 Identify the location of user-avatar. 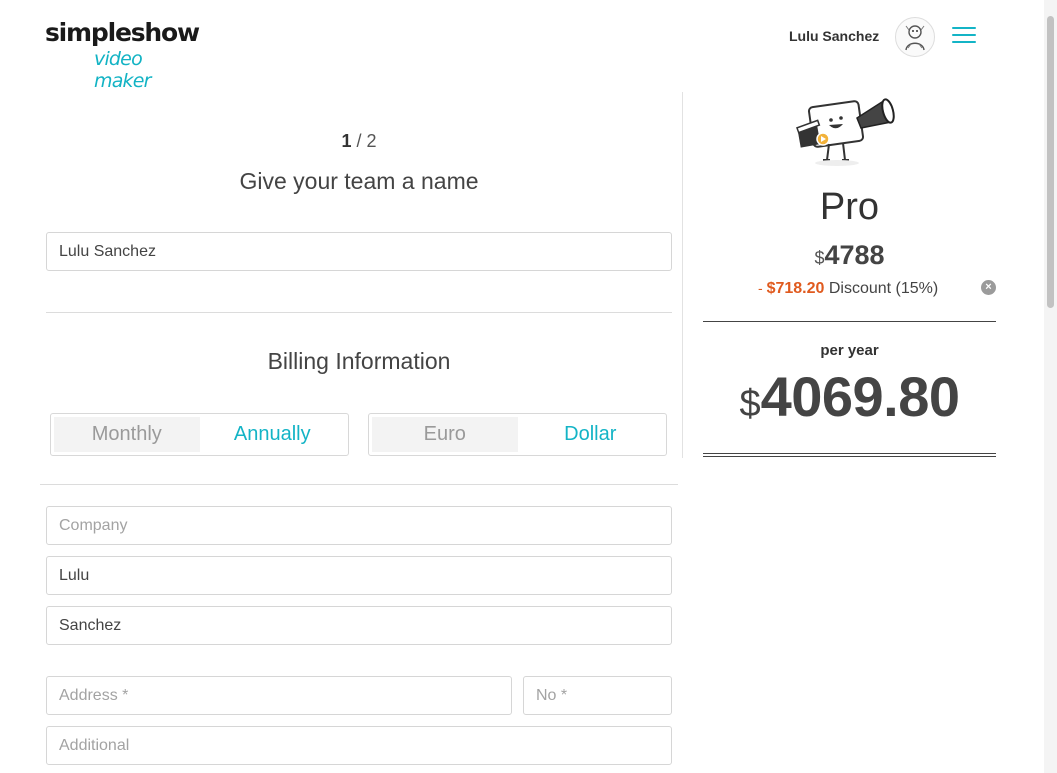
(915, 37).